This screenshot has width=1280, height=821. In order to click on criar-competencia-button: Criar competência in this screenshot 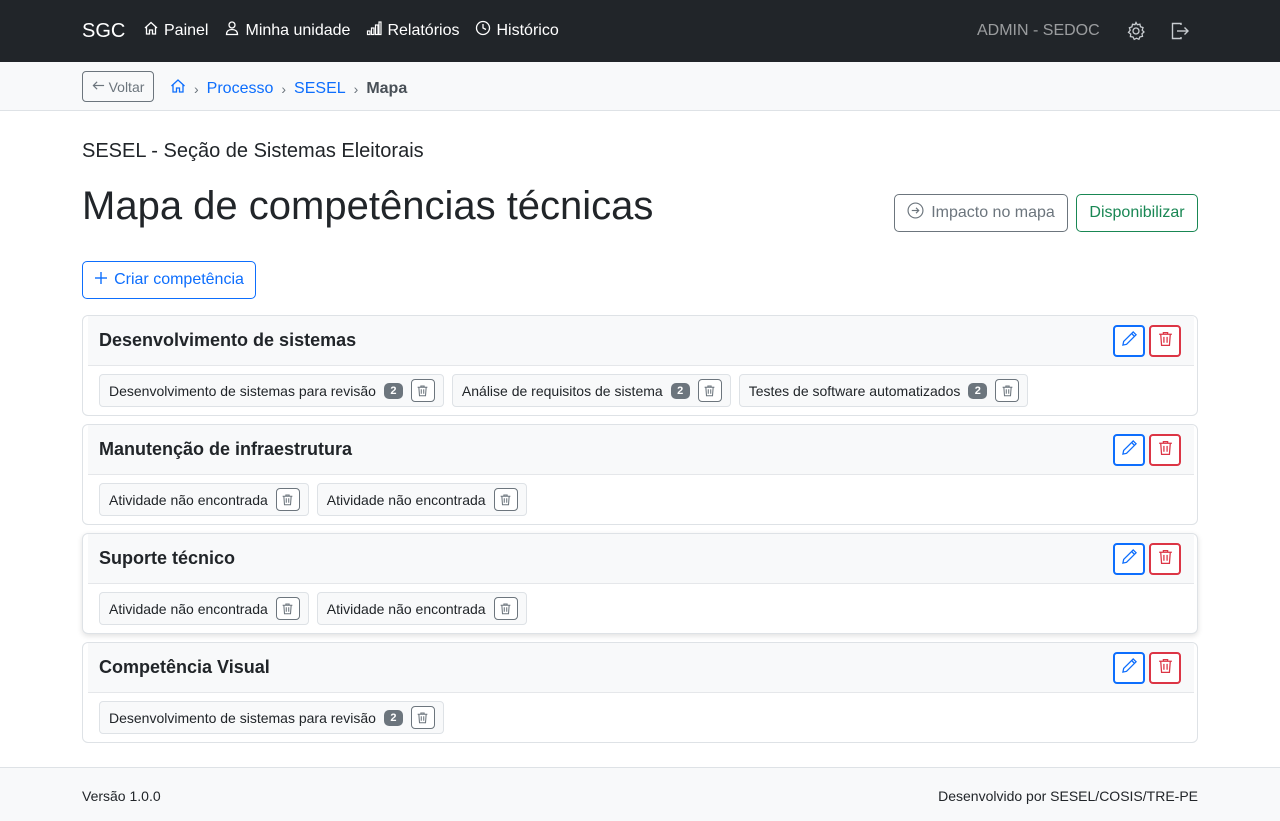, I will do `click(169, 280)`.